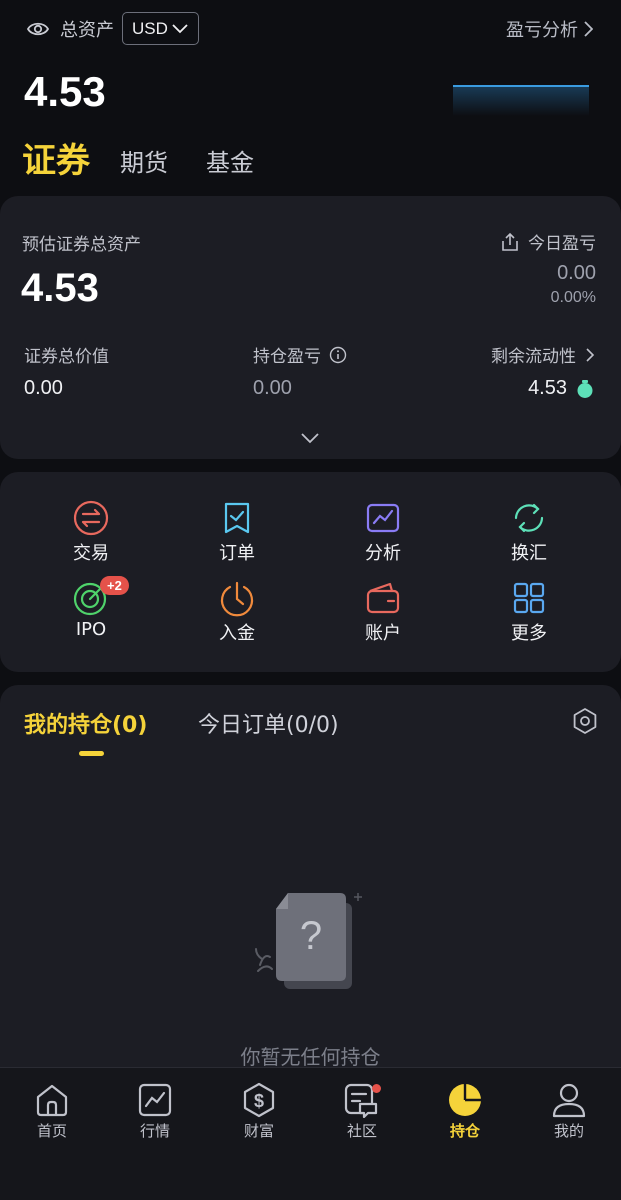  I want to click on liquidity-label-row: 剩余流动性, so click(543, 354).